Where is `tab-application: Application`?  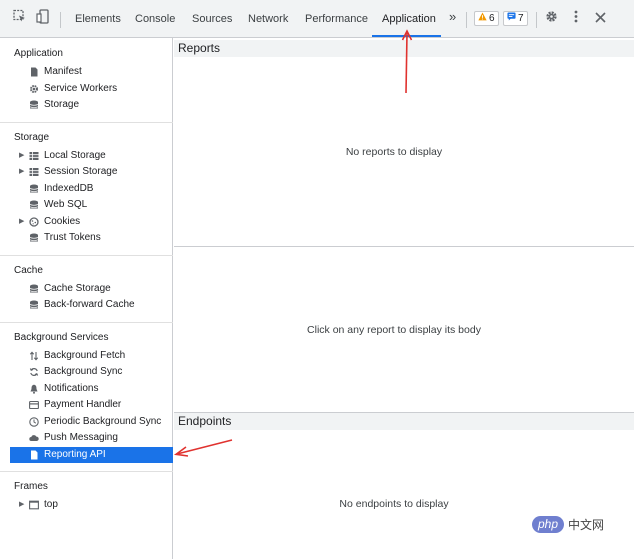 tab-application: Application is located at coordinates (409, 19).